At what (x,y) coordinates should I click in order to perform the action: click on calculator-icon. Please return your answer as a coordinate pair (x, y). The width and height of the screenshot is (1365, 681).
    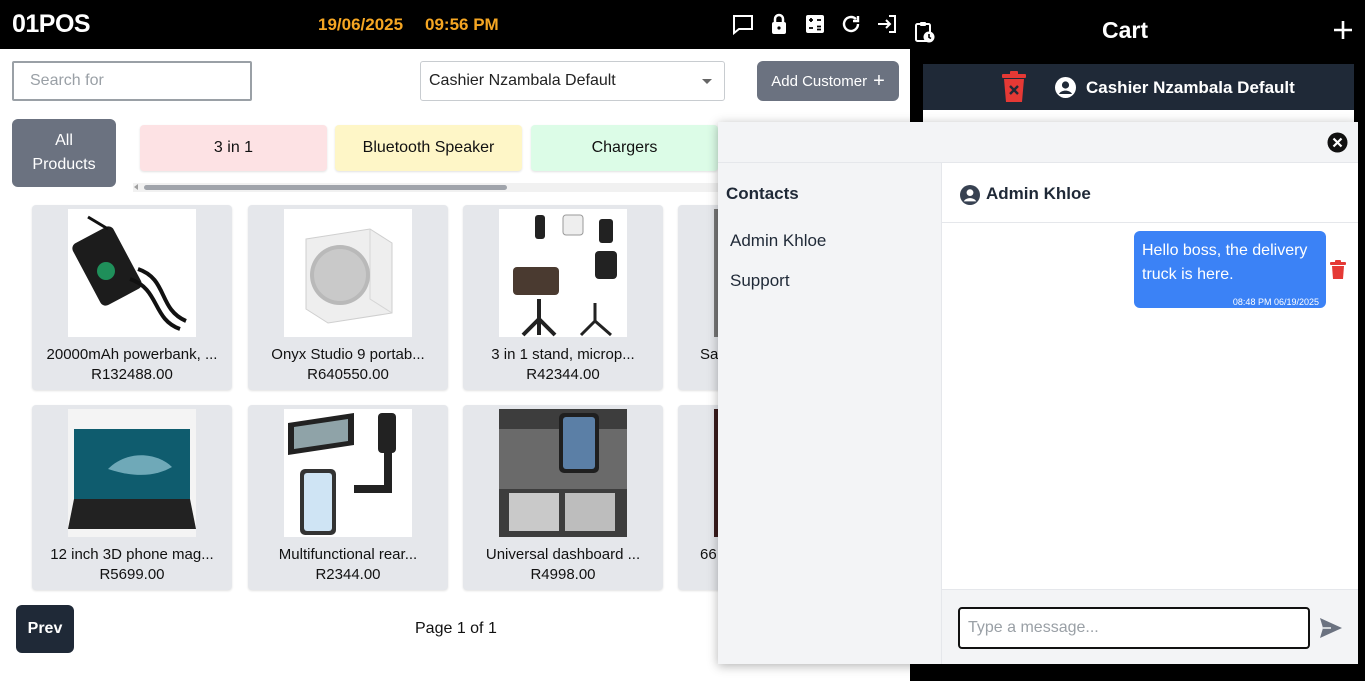
    Looking at the image, I should click on (815, 24).